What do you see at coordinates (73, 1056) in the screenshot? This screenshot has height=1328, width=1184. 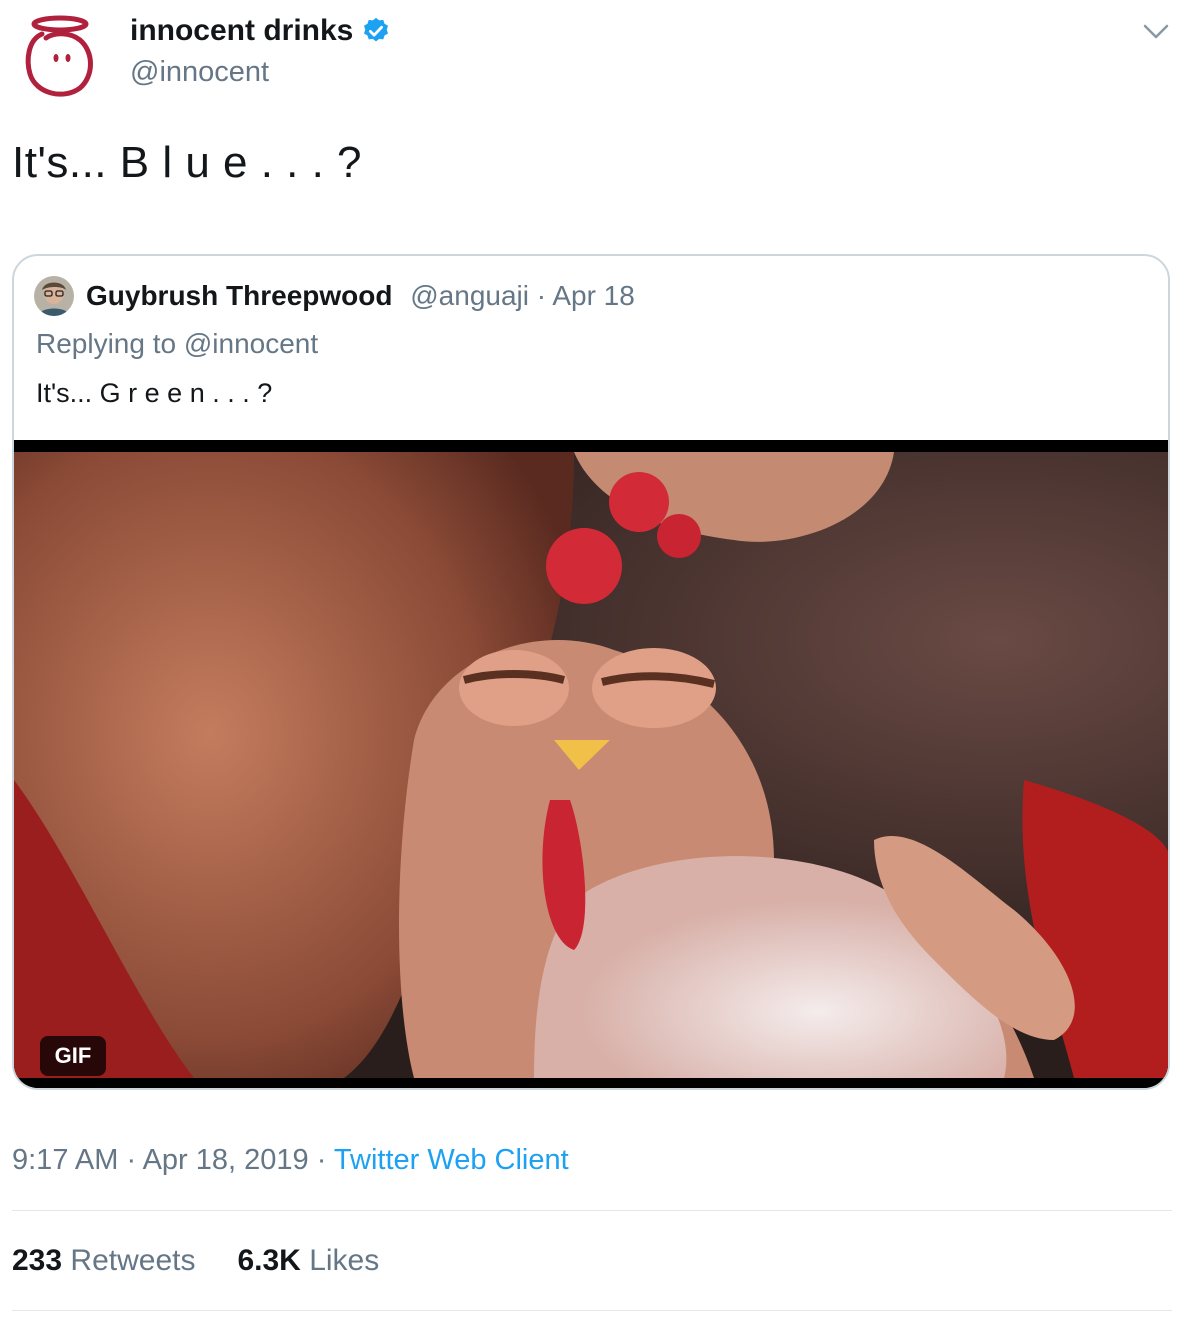 I see `gif-badge: GIF` at bounding box center [73, 1056].